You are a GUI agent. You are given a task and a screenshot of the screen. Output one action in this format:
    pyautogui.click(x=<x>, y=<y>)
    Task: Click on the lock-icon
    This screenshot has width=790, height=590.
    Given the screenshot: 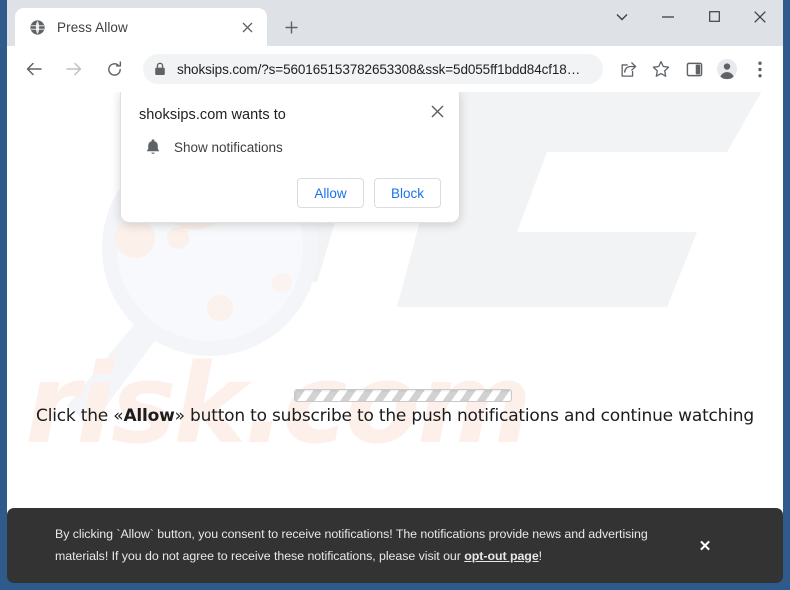 What is the action you would take?
    pyautogui.click(x=160, y=69)
    